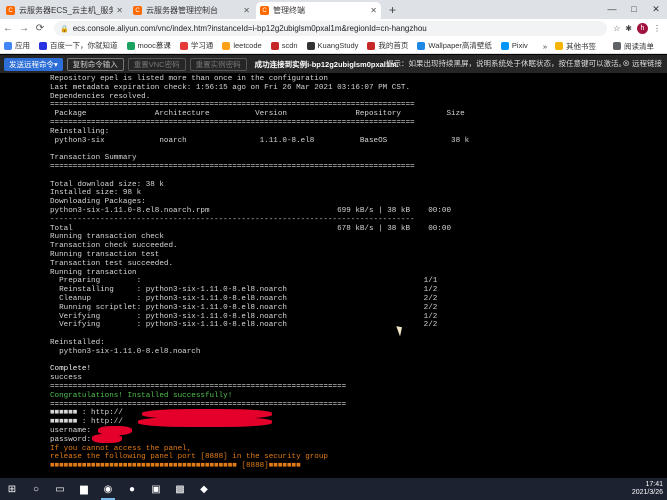 The width and height of the screenshot is (667, 500). What do you see at coordinates (657, 28) in the screenshot?
I see `menu-icon: ⋮` at bounding box center [657, 28].